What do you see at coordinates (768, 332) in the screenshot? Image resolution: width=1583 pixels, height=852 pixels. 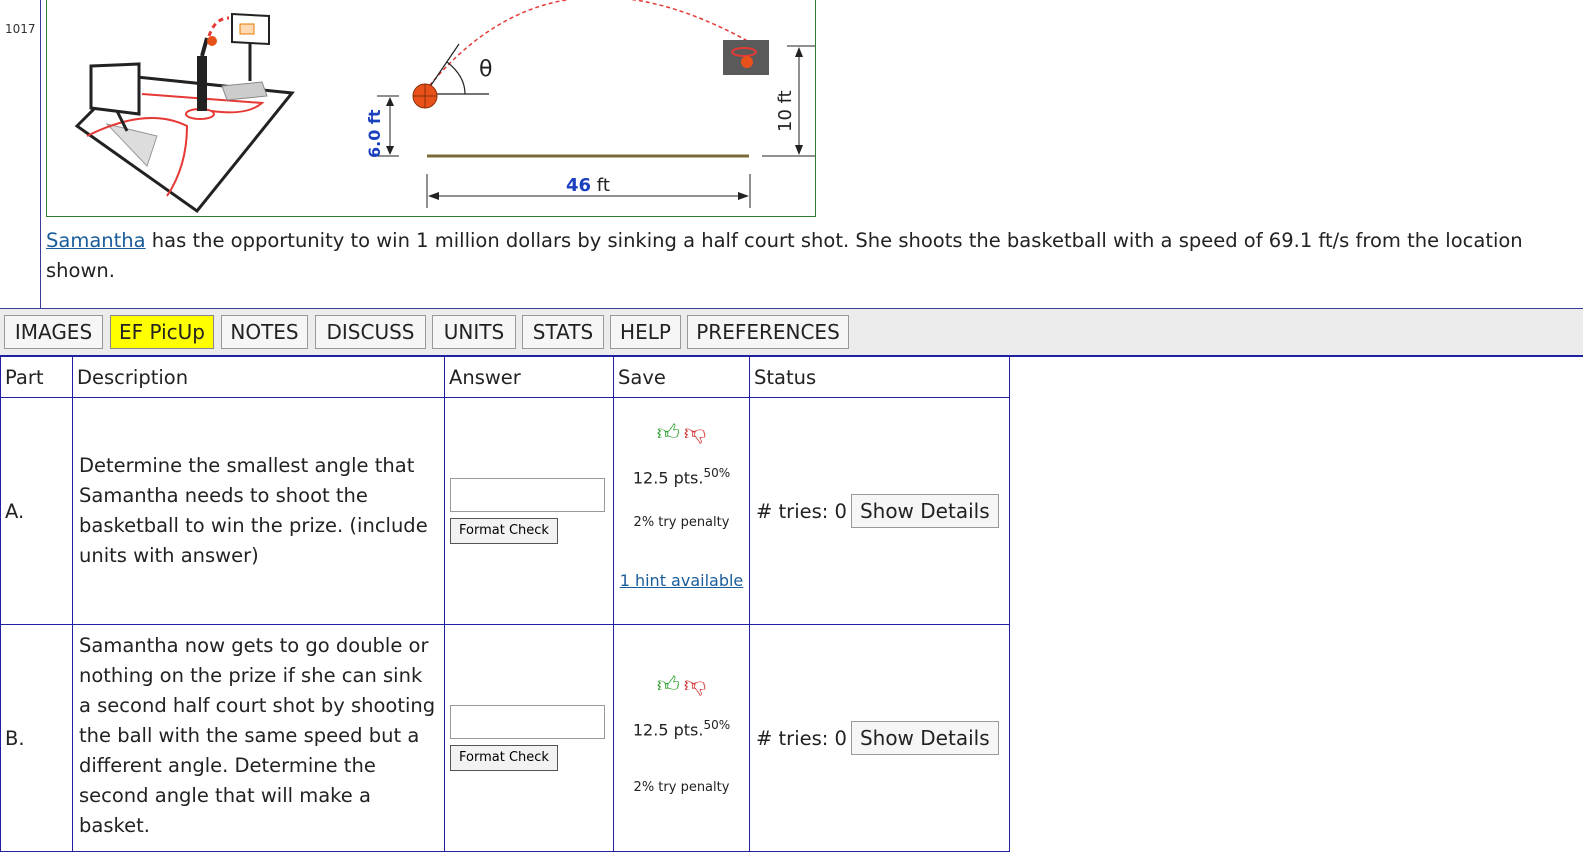 I see `tab-preferences: PREFERENCES` at bounding box center [768, 332].